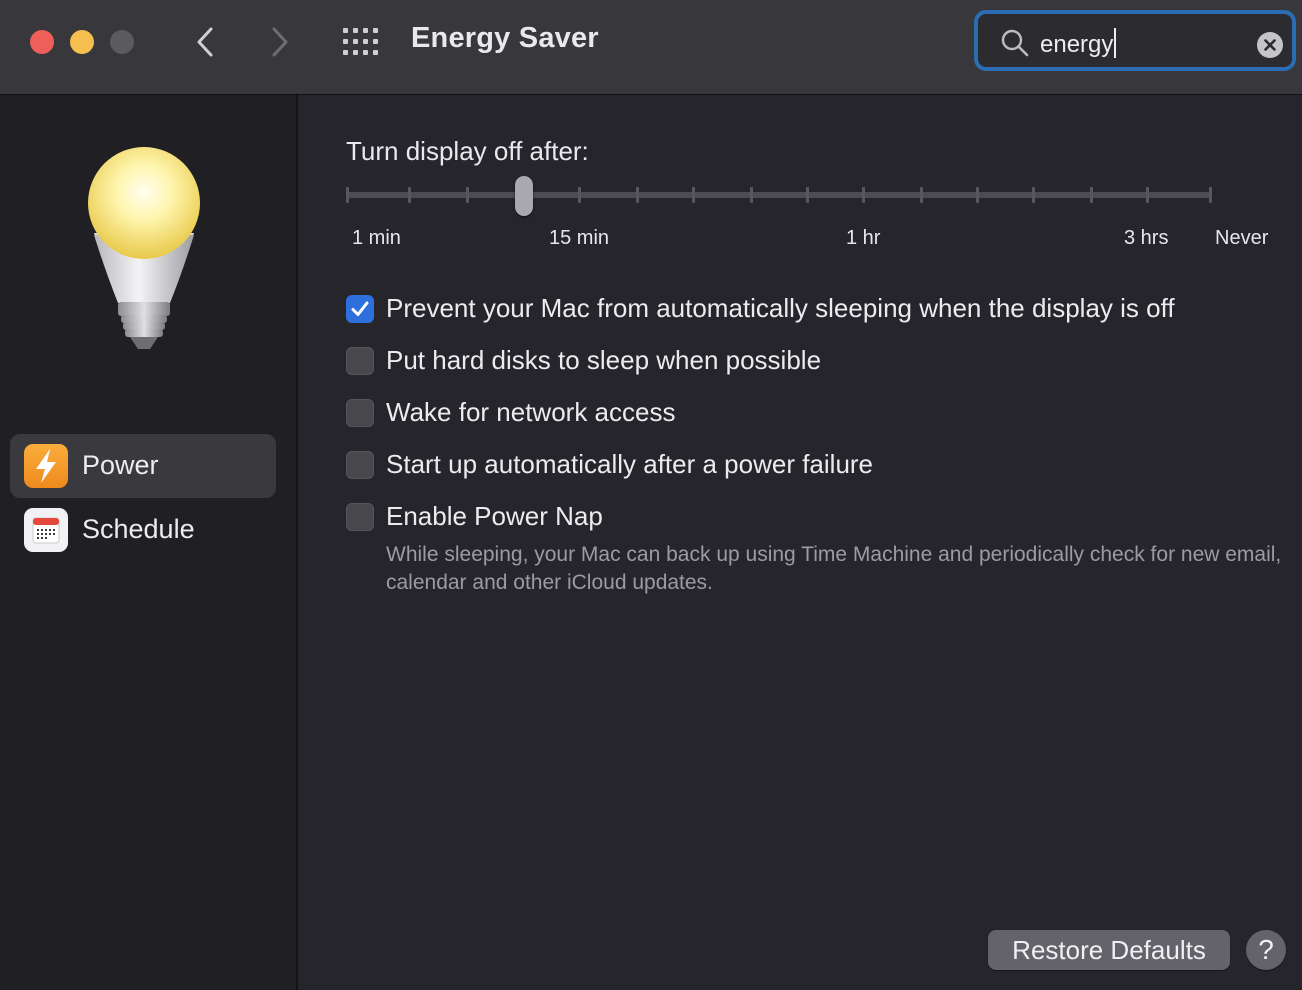  I want to click on lightning-bolt-icon, so click(46, 466).